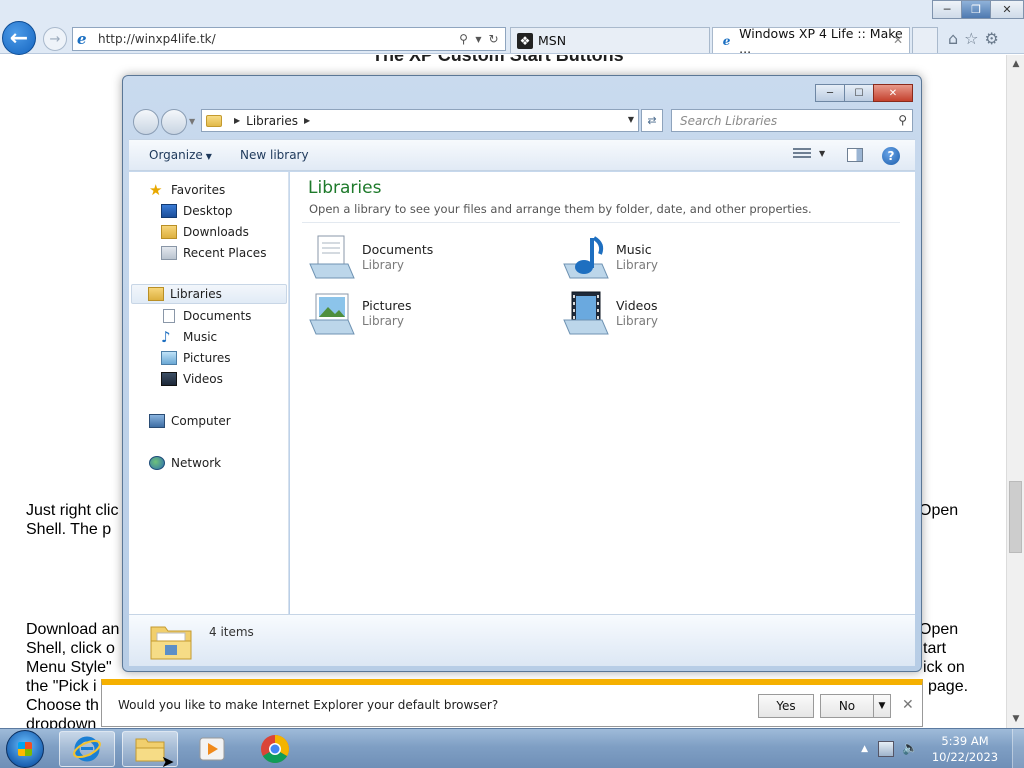 Image resolution: width=1024 pixels, height=768 pixels. Describe the element at coordinates (1015, 517) in the screenshot. I see `scroll-thumb` at that location.